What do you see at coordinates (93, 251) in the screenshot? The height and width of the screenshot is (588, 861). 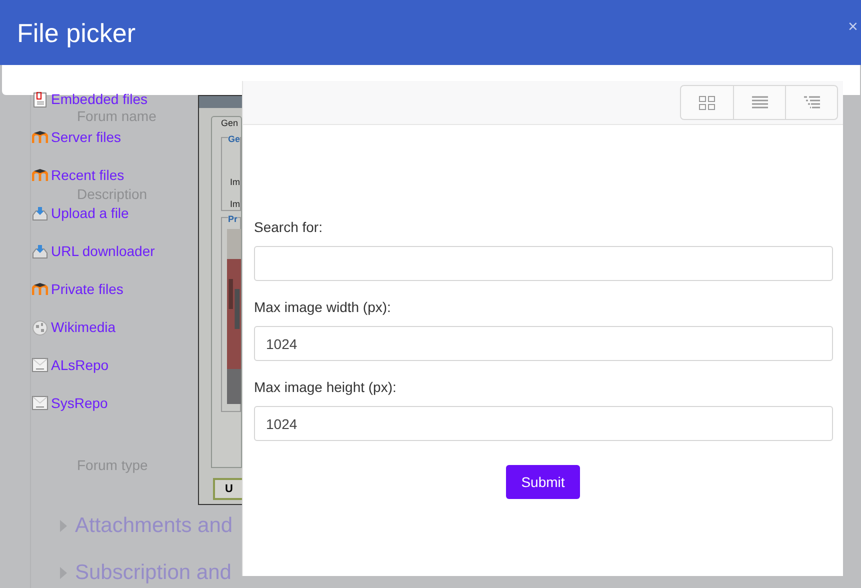 I see `repository-link: URL downloader` at bounding box center [93, 251].